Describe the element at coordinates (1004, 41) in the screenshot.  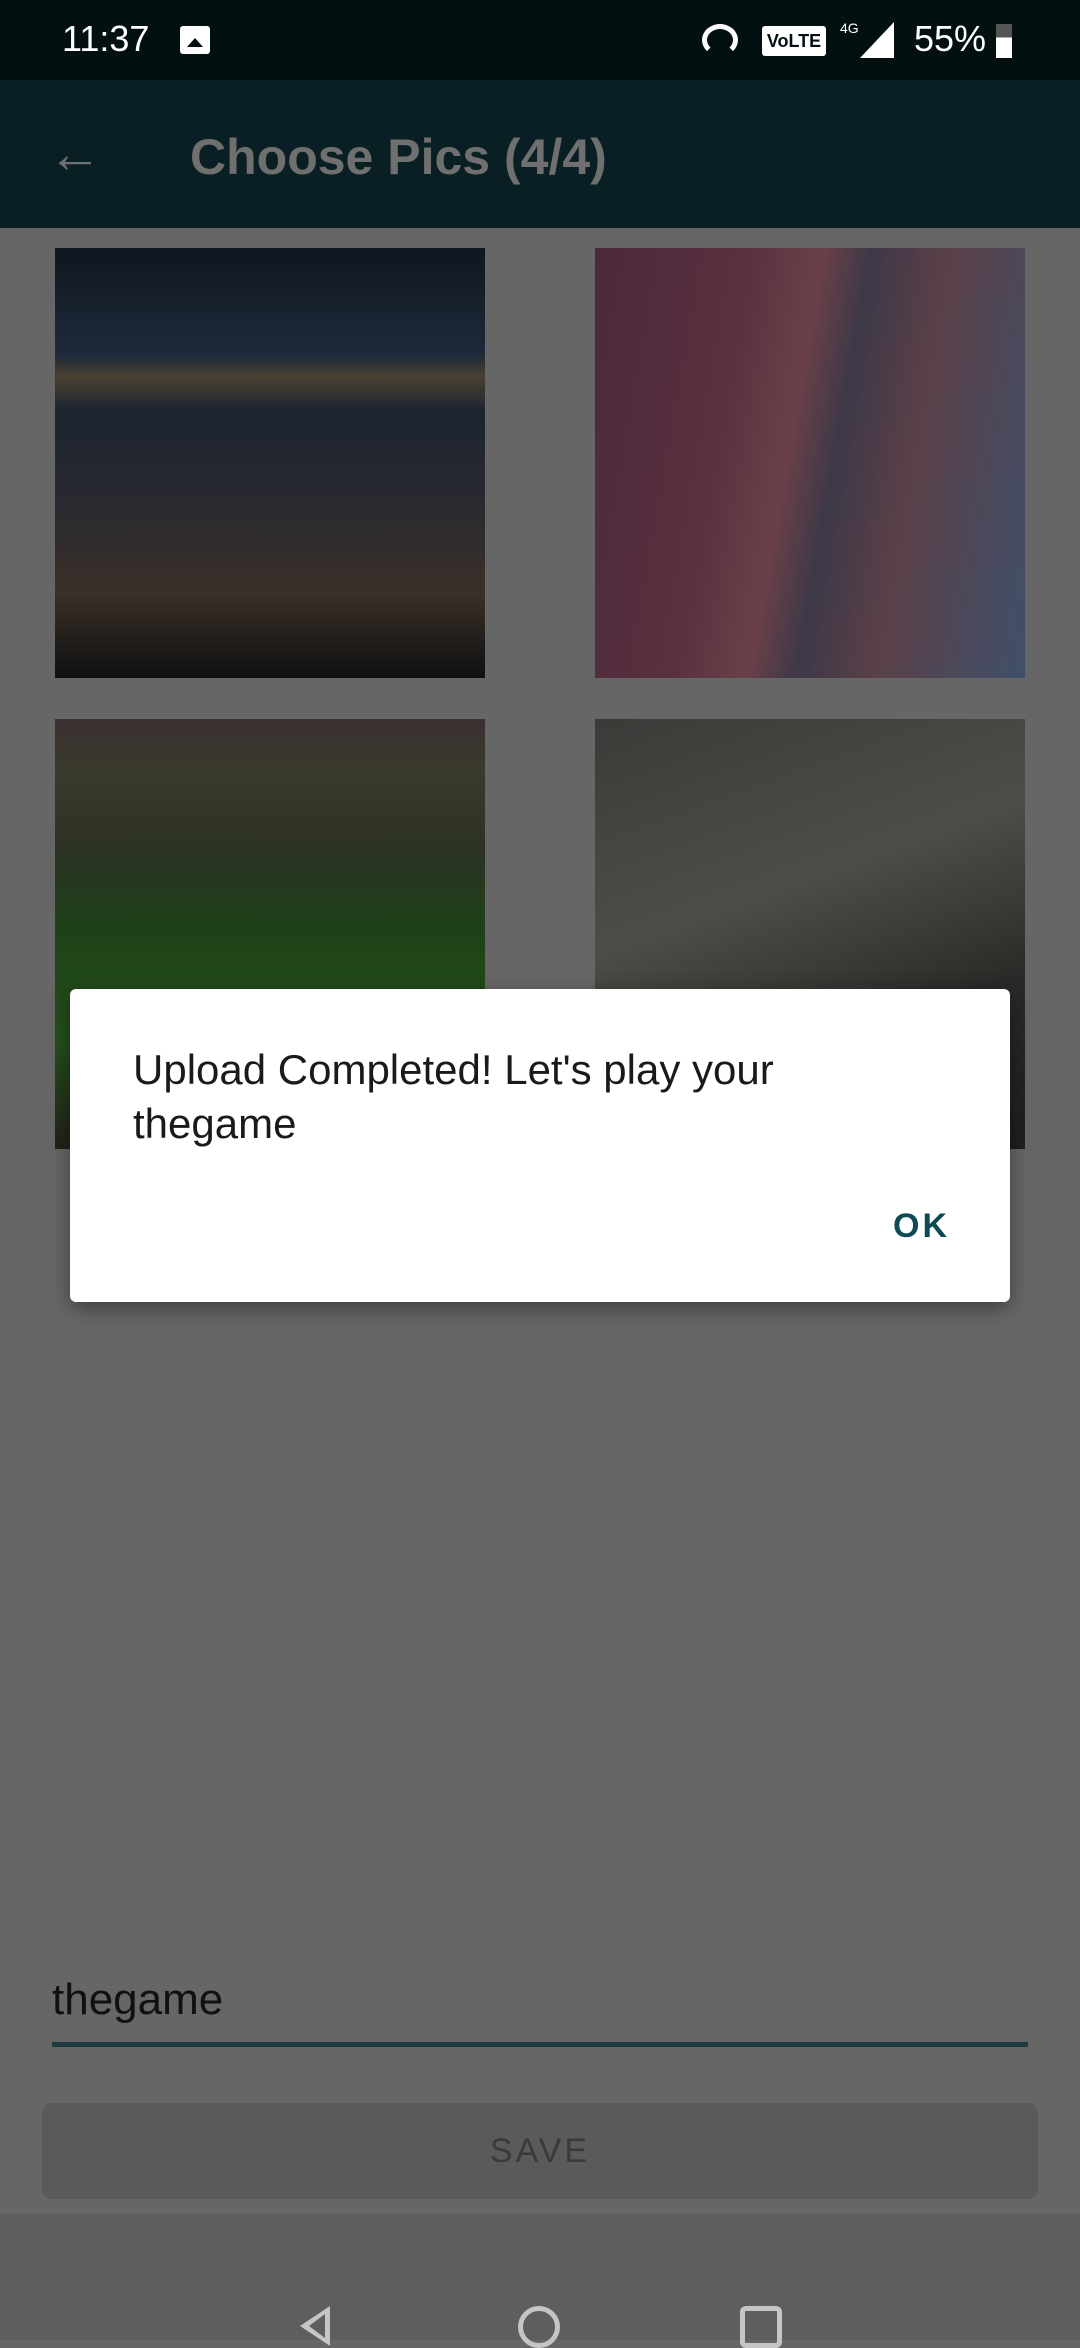
I see `battery-icon` at that location.